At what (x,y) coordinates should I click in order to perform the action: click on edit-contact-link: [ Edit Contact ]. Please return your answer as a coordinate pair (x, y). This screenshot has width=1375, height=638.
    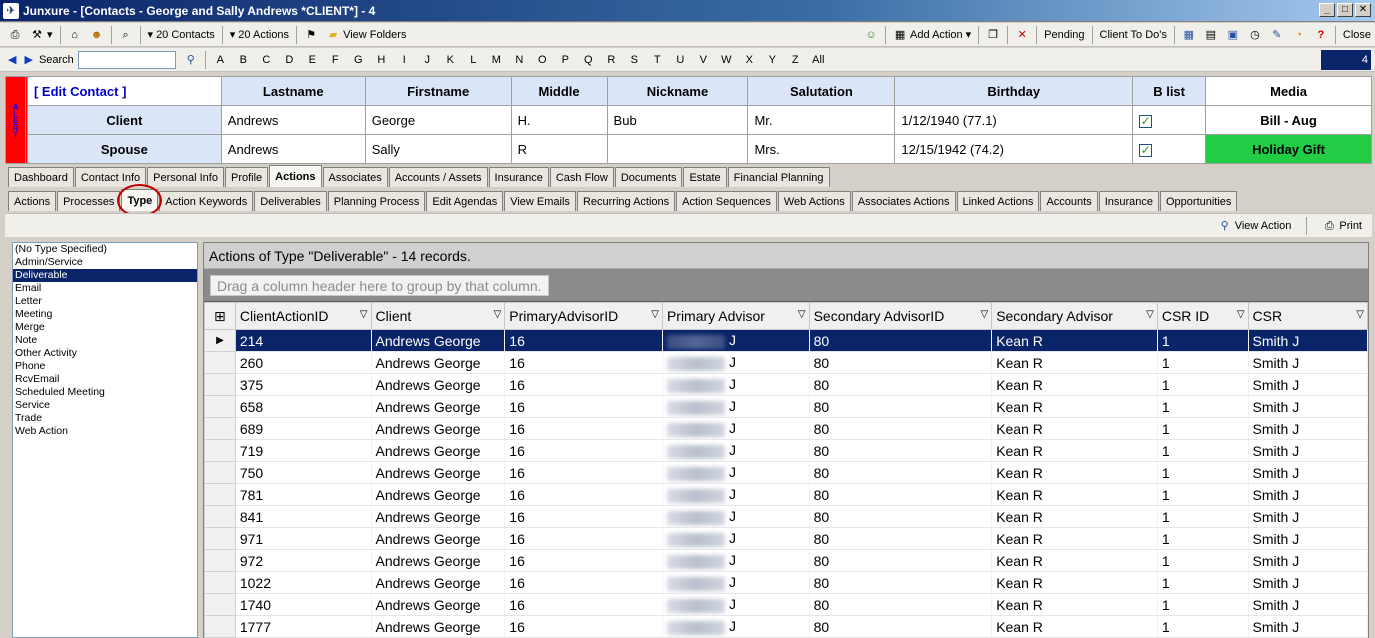
    Looking at the image, I should click on (124, 91).